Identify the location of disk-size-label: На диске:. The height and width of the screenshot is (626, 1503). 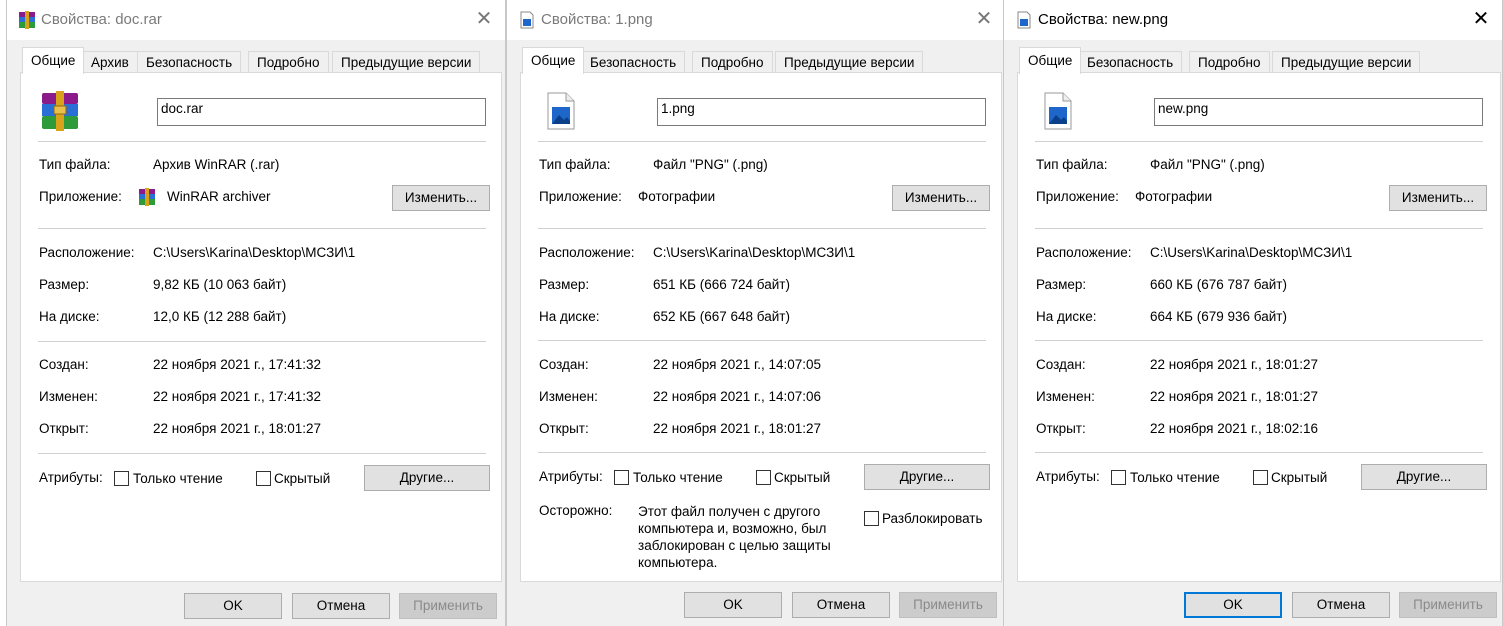
(569, 316).